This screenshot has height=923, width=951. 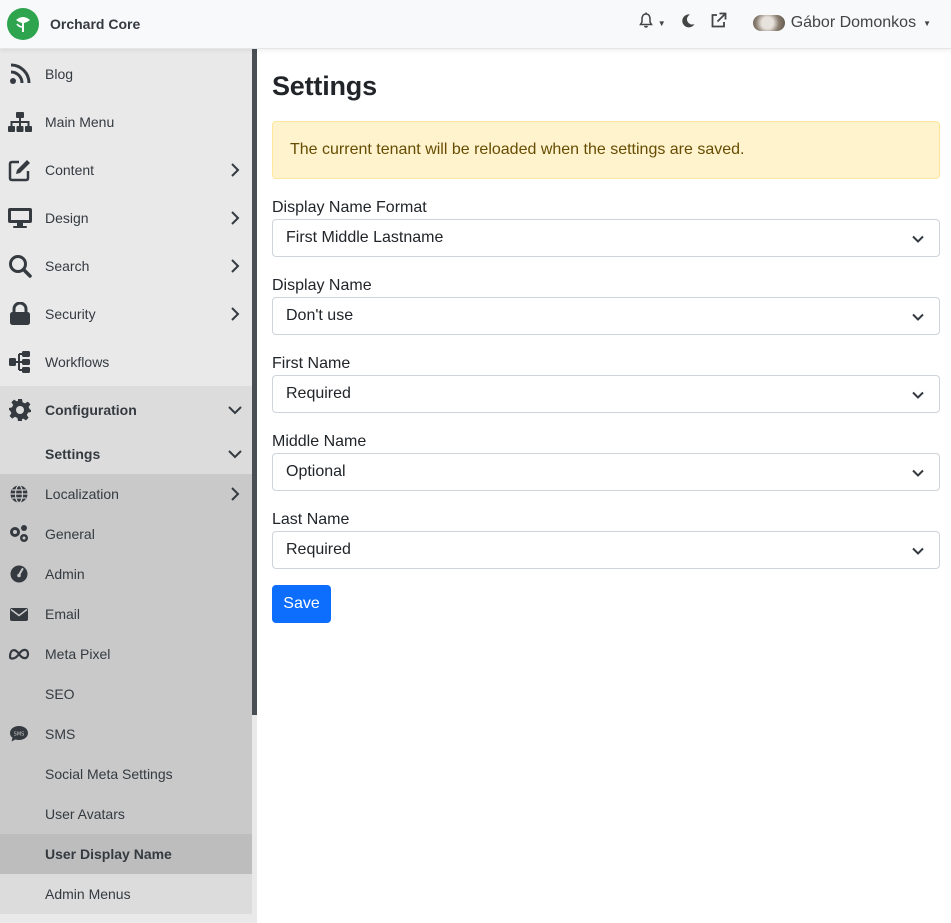 I want to click on sidebar-item-label: Content, so click(x=70, y=170).